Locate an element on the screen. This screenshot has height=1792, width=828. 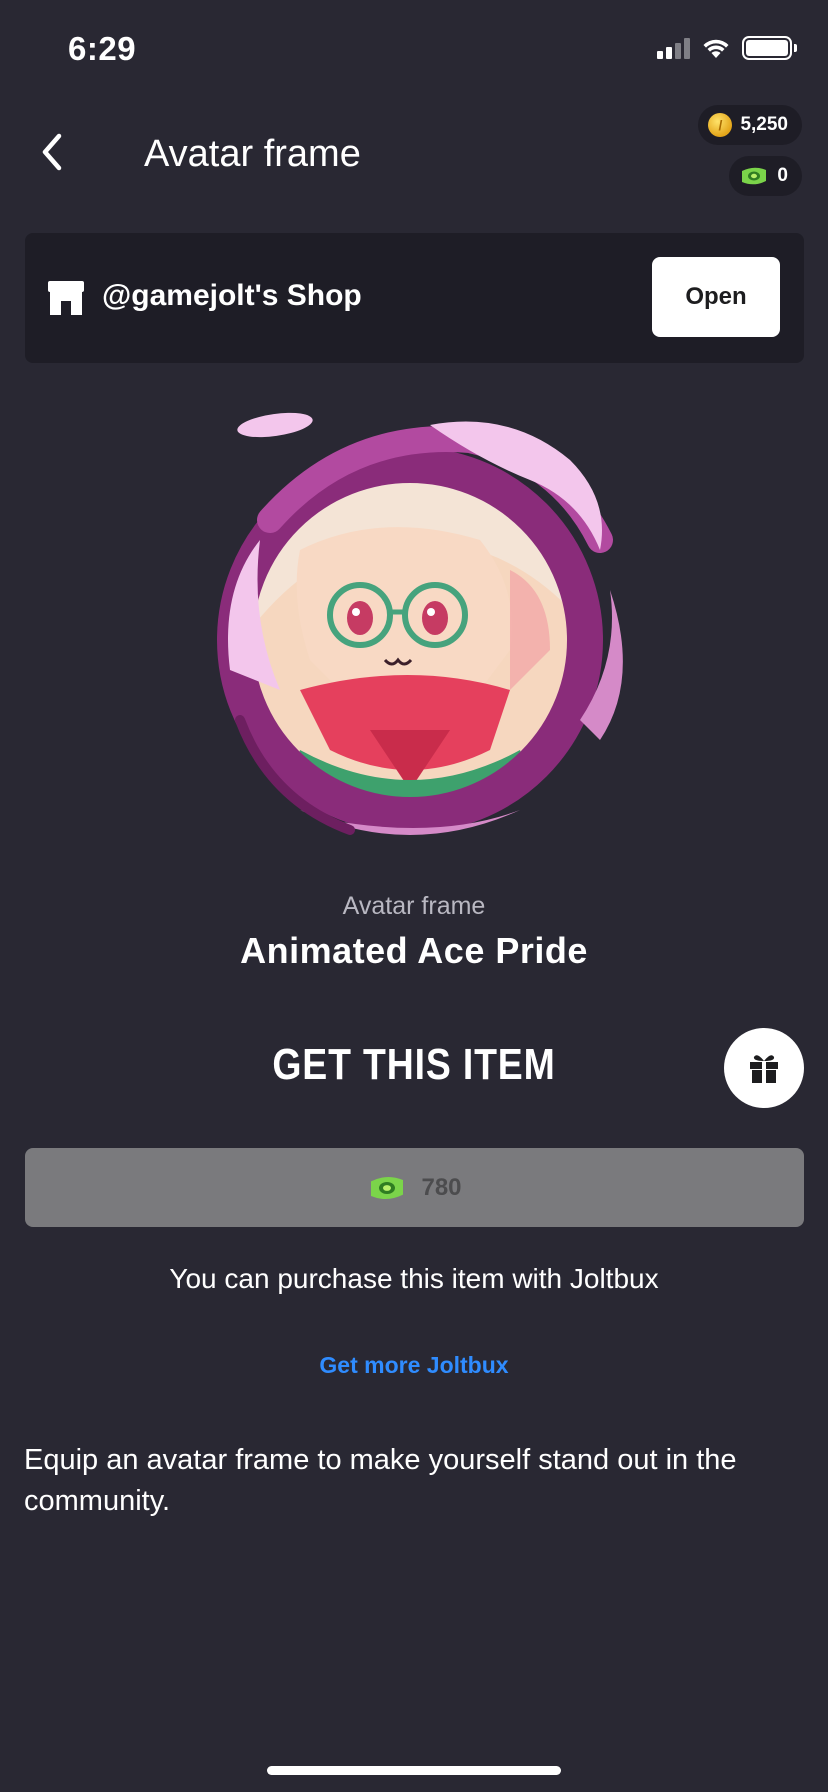
gift-button is located at coordinates (764, 1068).